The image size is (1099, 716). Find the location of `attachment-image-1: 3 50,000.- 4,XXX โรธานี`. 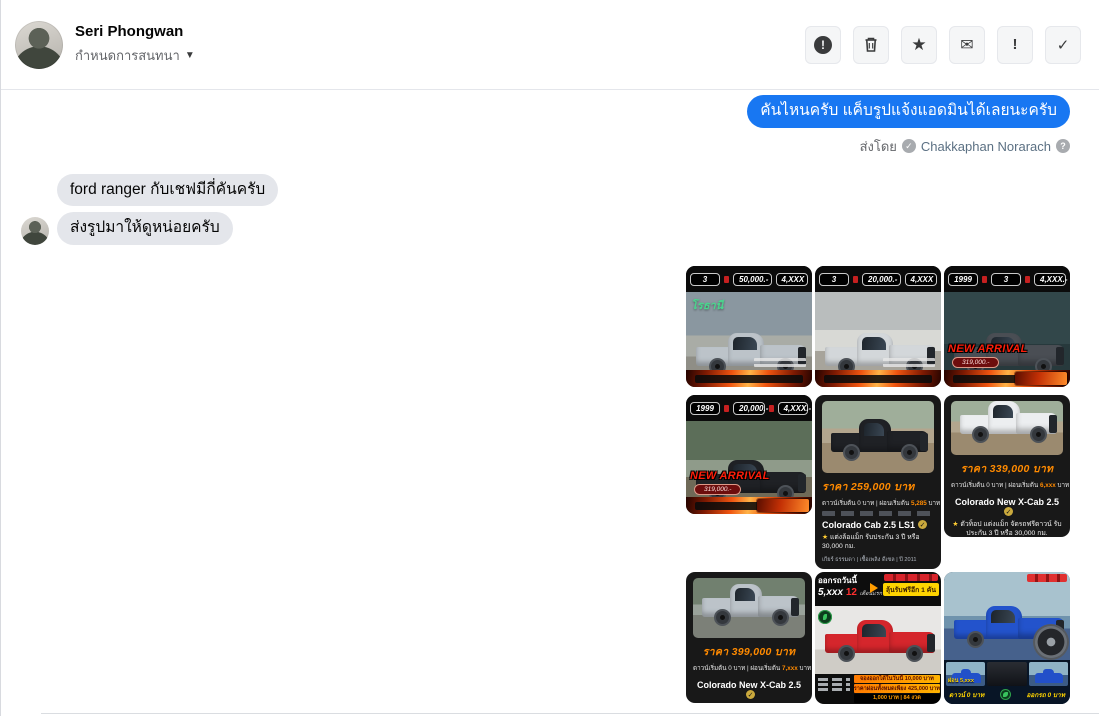

attachment-image-1: 3 50,000.- 4,XXX โรธานี is located at coordinates (749, 326).